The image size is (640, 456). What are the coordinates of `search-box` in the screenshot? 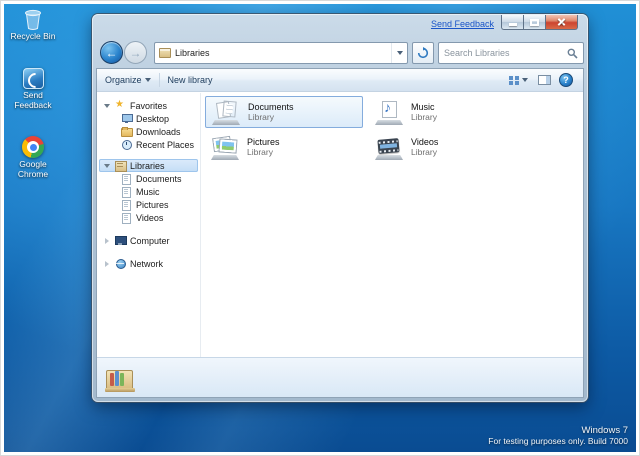 It's located at (511, 53).